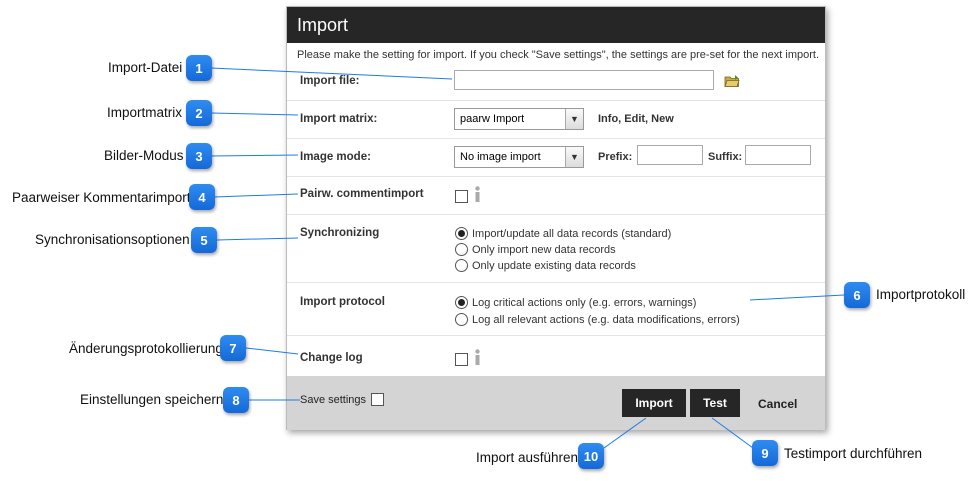  What do you see at coordinates (340, 233) in the screenshot?
I see `synchronizing-label: Synchronizing` at bounding box center [340, 233].